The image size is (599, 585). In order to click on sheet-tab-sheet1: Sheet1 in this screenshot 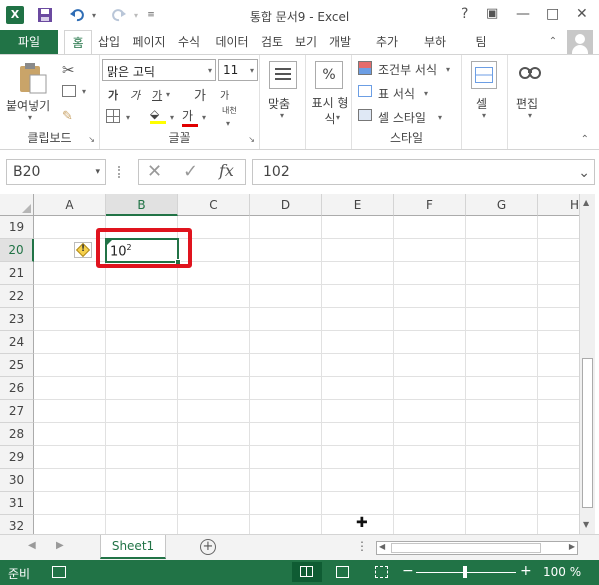, I will do `click(133, 547)`.